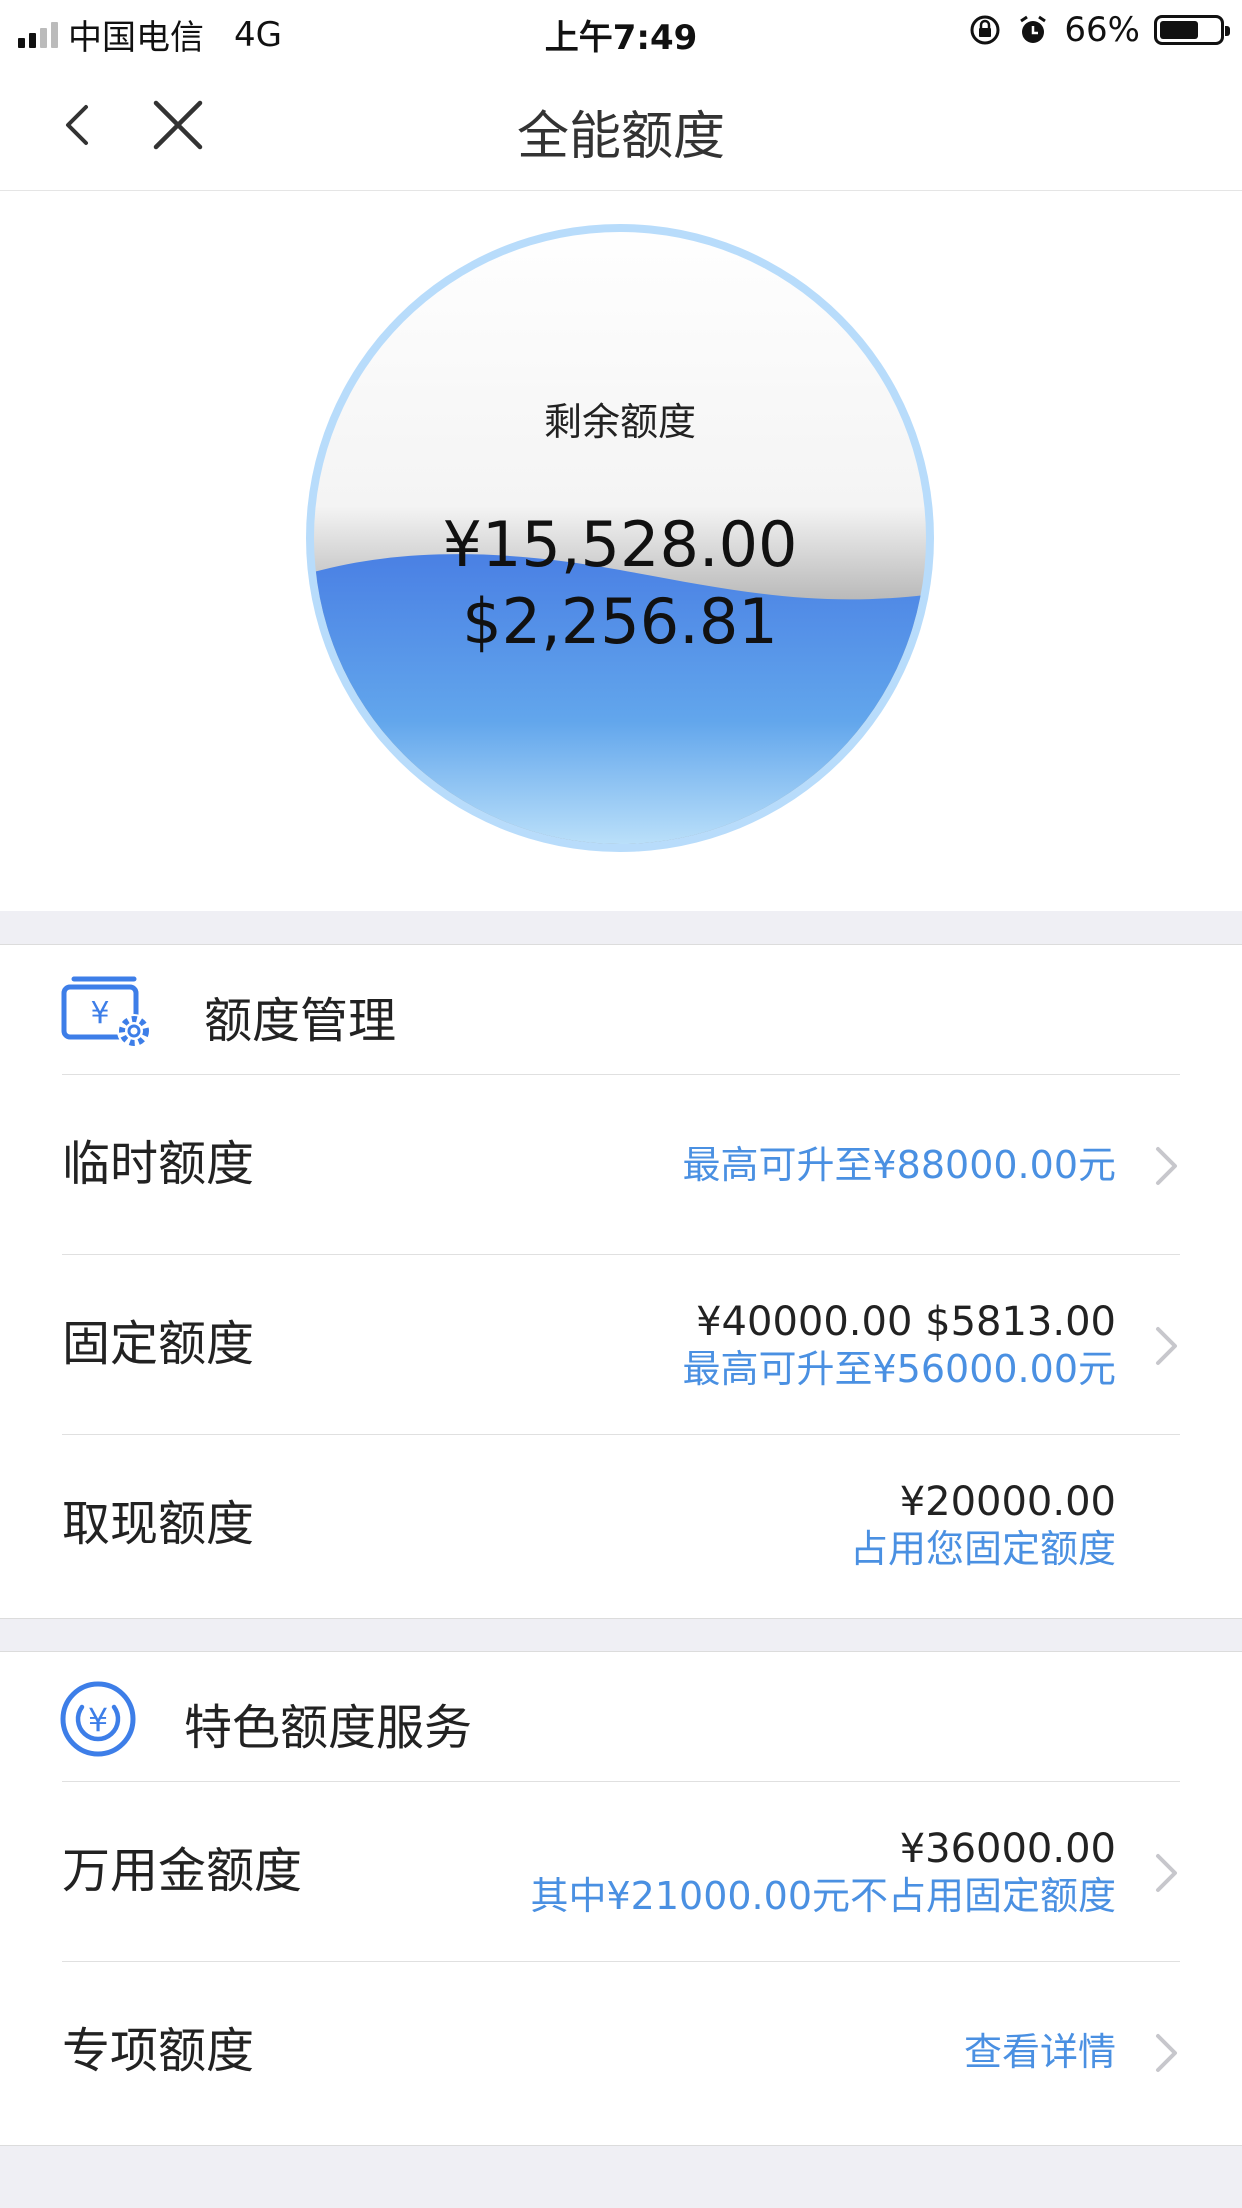  I want to click on row-subtext: 最高可升至¥56000.00元, so click(899, 1368).